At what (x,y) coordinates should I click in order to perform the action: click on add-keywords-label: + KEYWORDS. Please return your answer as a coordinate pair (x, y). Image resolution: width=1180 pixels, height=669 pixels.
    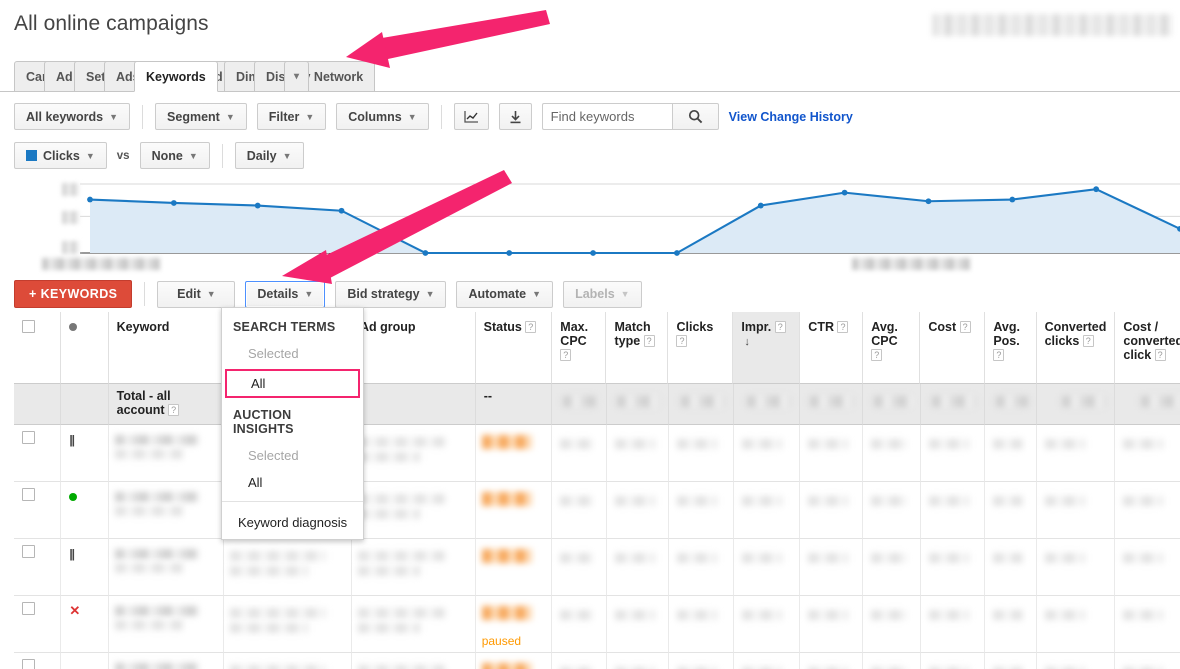
    Looking at the image, I should click on (73, 294).